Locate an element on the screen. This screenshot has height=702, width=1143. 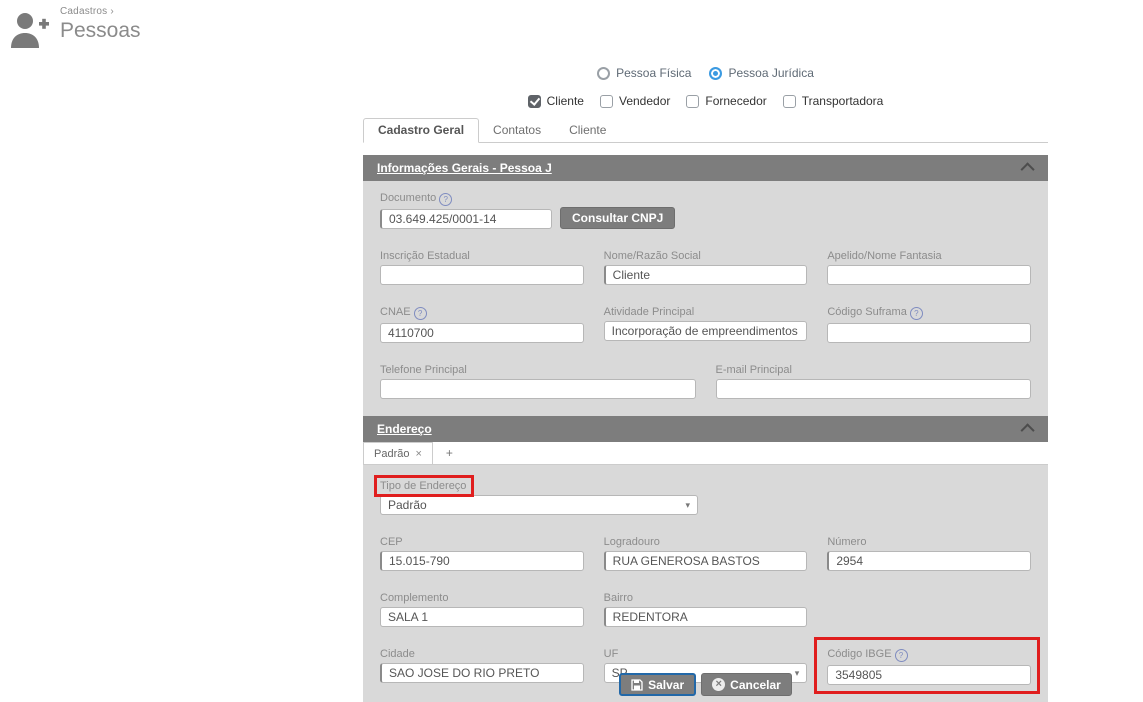
tipo-endereco-row: Tipo de Endereço Padrão ▾ is located at coordinates (702, 495).